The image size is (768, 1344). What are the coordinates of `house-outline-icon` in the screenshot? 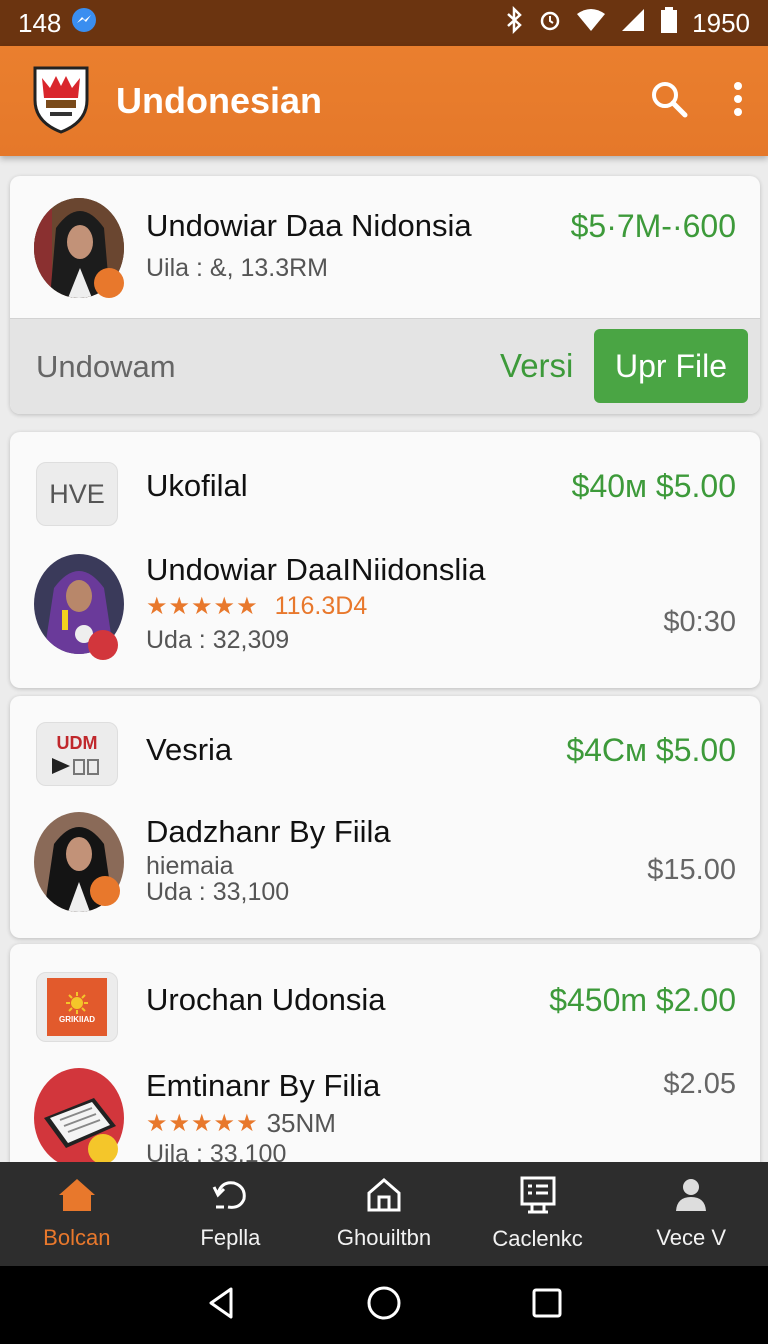 It's located at (384, 1198).